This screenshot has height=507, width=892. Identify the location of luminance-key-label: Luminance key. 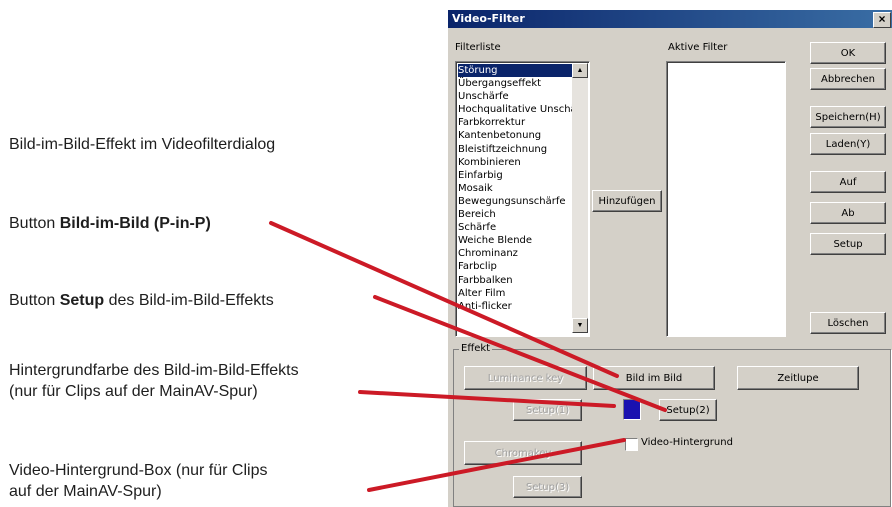
(525, 378).